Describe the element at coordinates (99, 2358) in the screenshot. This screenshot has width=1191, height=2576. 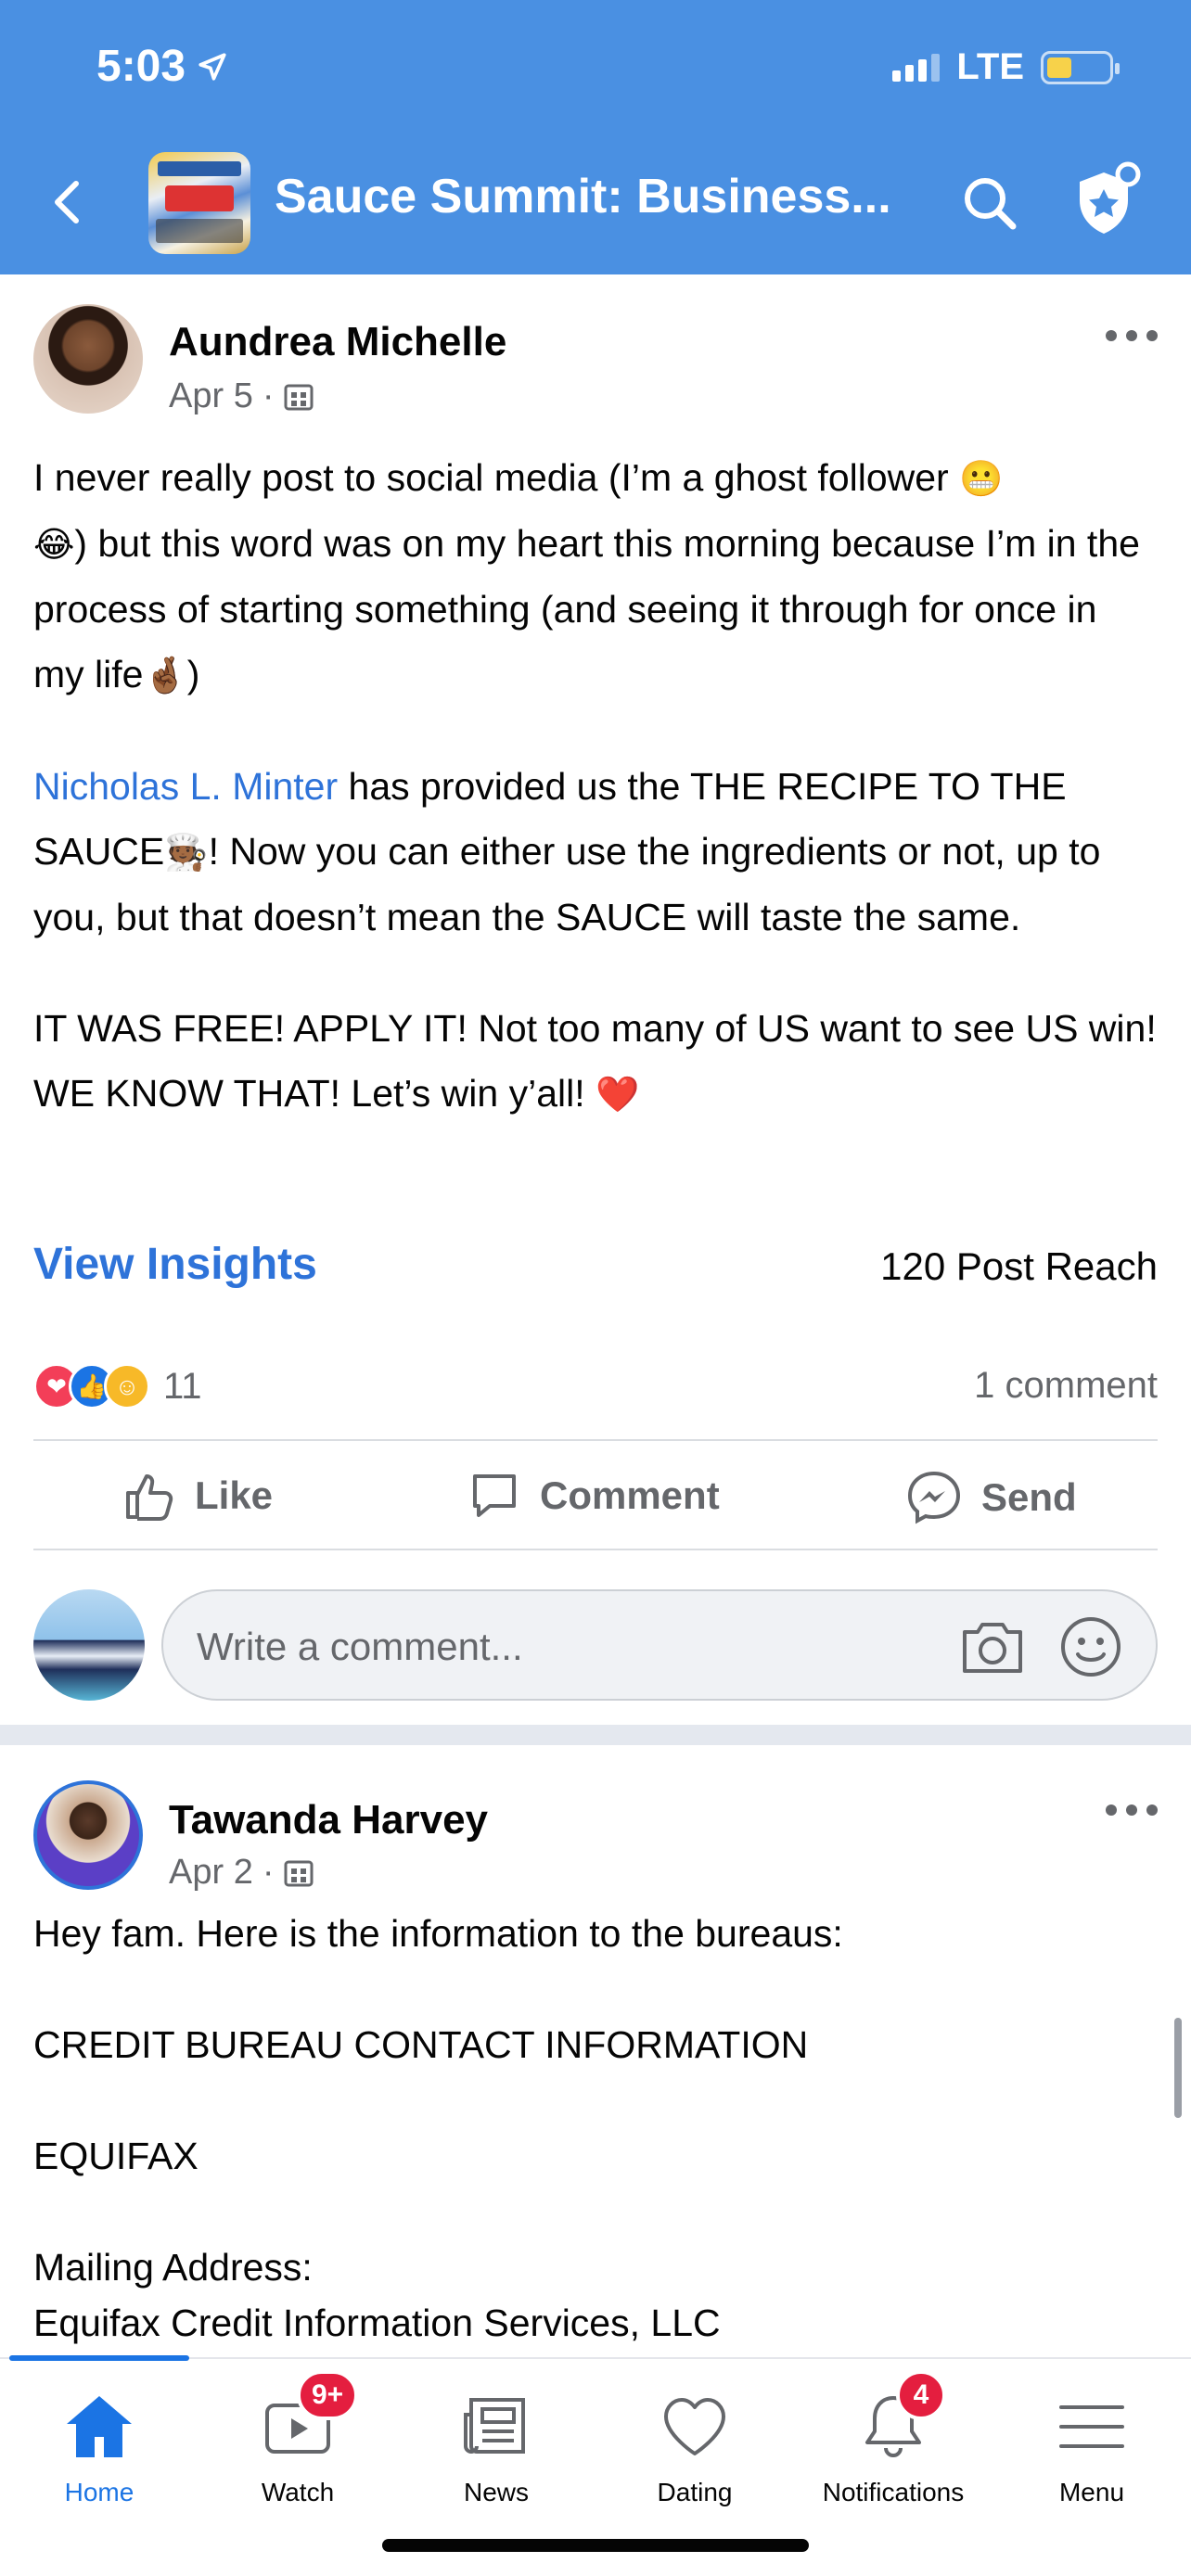
I see `active-tab-indicator` at that location.